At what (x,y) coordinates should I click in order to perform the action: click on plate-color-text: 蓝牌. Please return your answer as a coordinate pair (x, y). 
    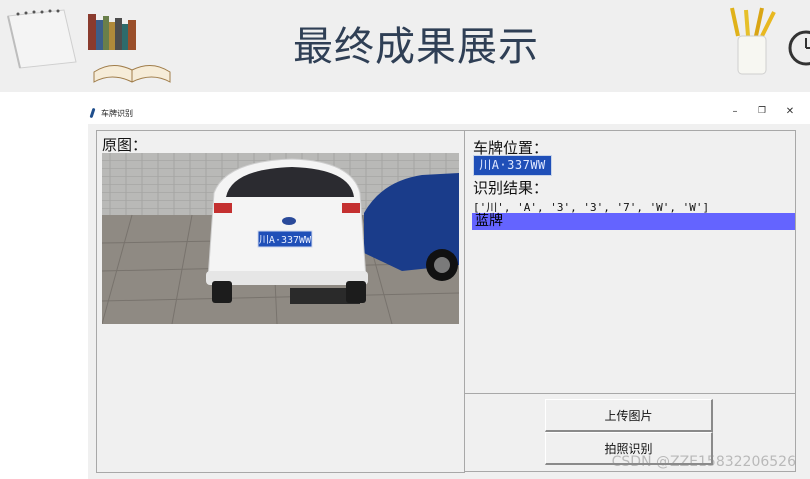
    Looking at the image, I should click on (489, 221).